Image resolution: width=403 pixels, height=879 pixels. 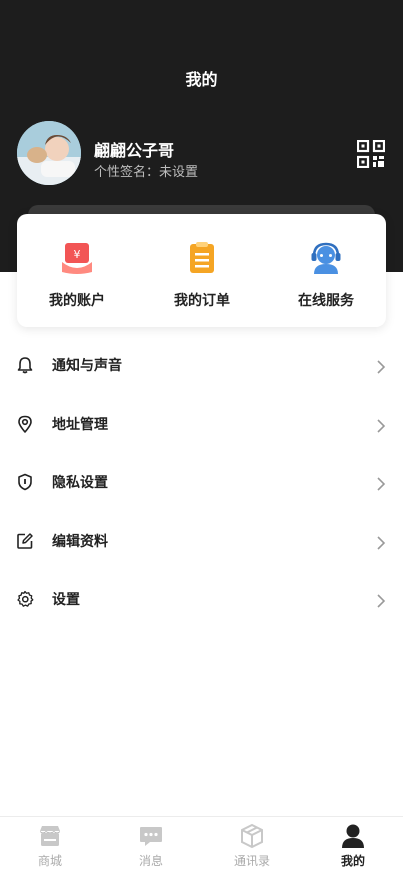 I want to click on menu-item-label: 设置, so click(x=66, y=600).